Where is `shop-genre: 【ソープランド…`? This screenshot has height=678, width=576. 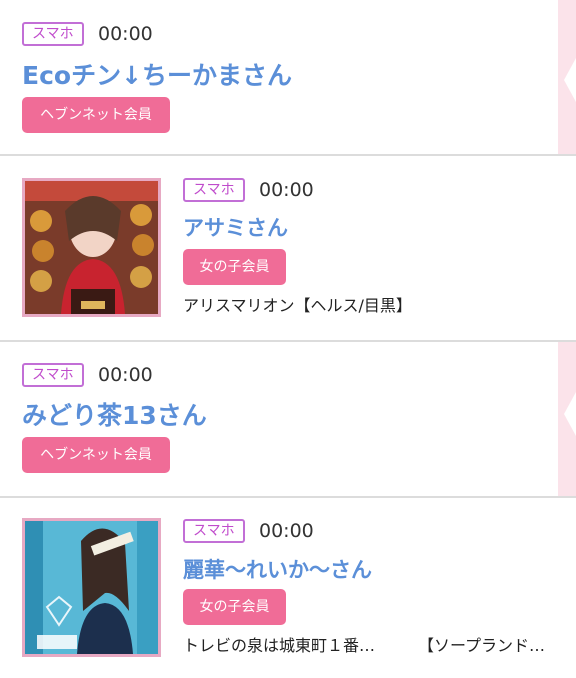 shop-genre: 【ソープランド… is located at coordinates (481, 644).